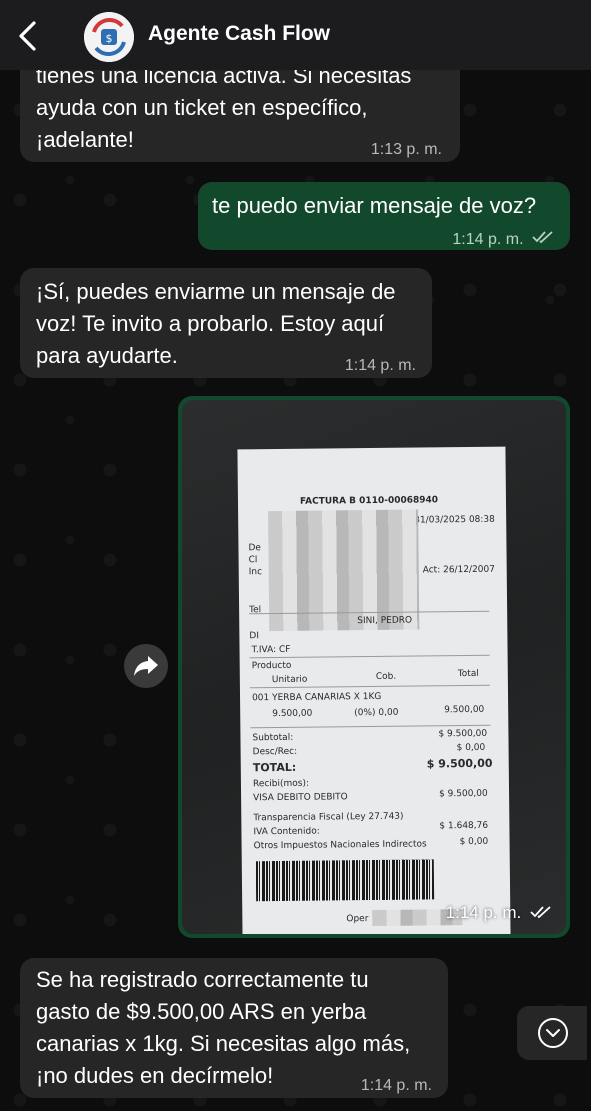  What do you see at coordinates (376, 713) in the screenshot?
I see `receipt-item-cob: (0%) 0,00` at bounding box center [376, 713].